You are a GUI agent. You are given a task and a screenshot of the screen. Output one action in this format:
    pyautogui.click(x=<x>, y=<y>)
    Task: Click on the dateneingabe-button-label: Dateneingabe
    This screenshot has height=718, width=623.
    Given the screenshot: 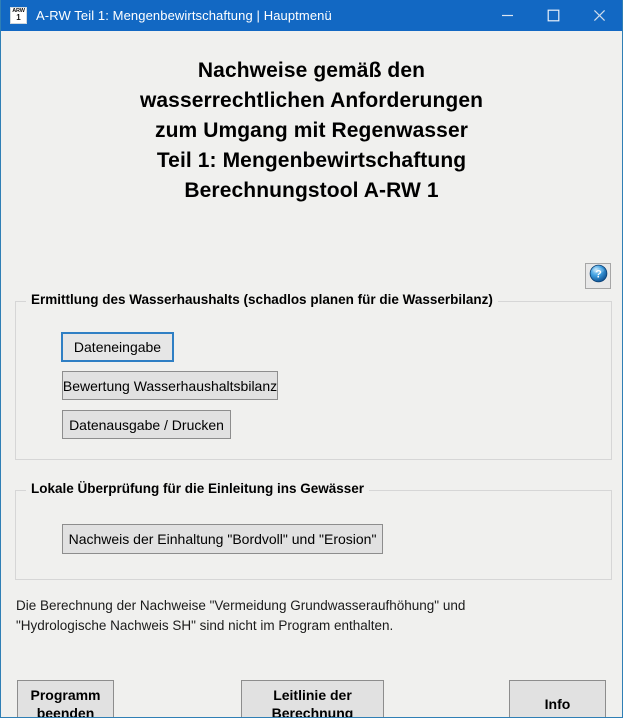 What is the action you would take?
    pyautogui.click(x=117, y=347)
    